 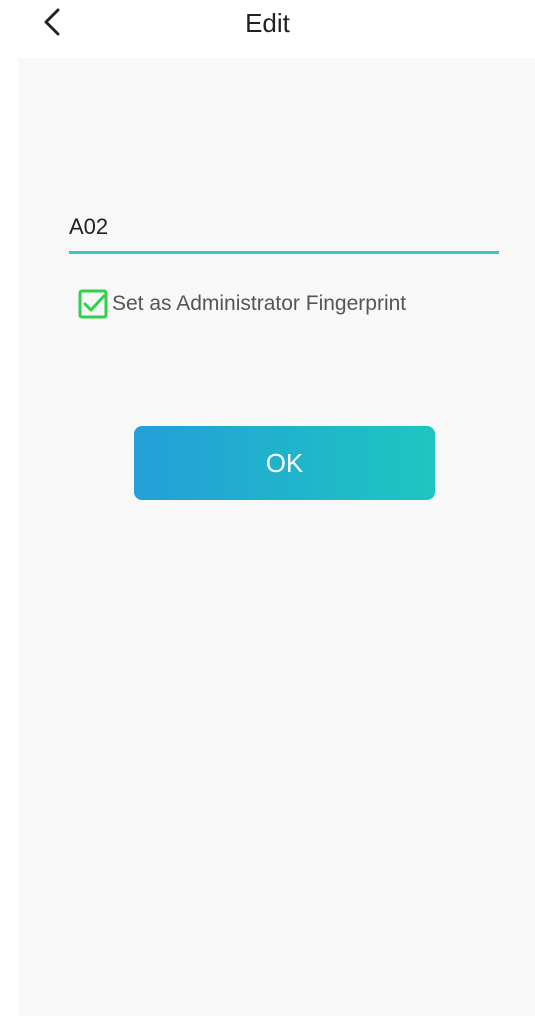 I want to click on checkbox-checked-icon, so click(x=93, y=304).